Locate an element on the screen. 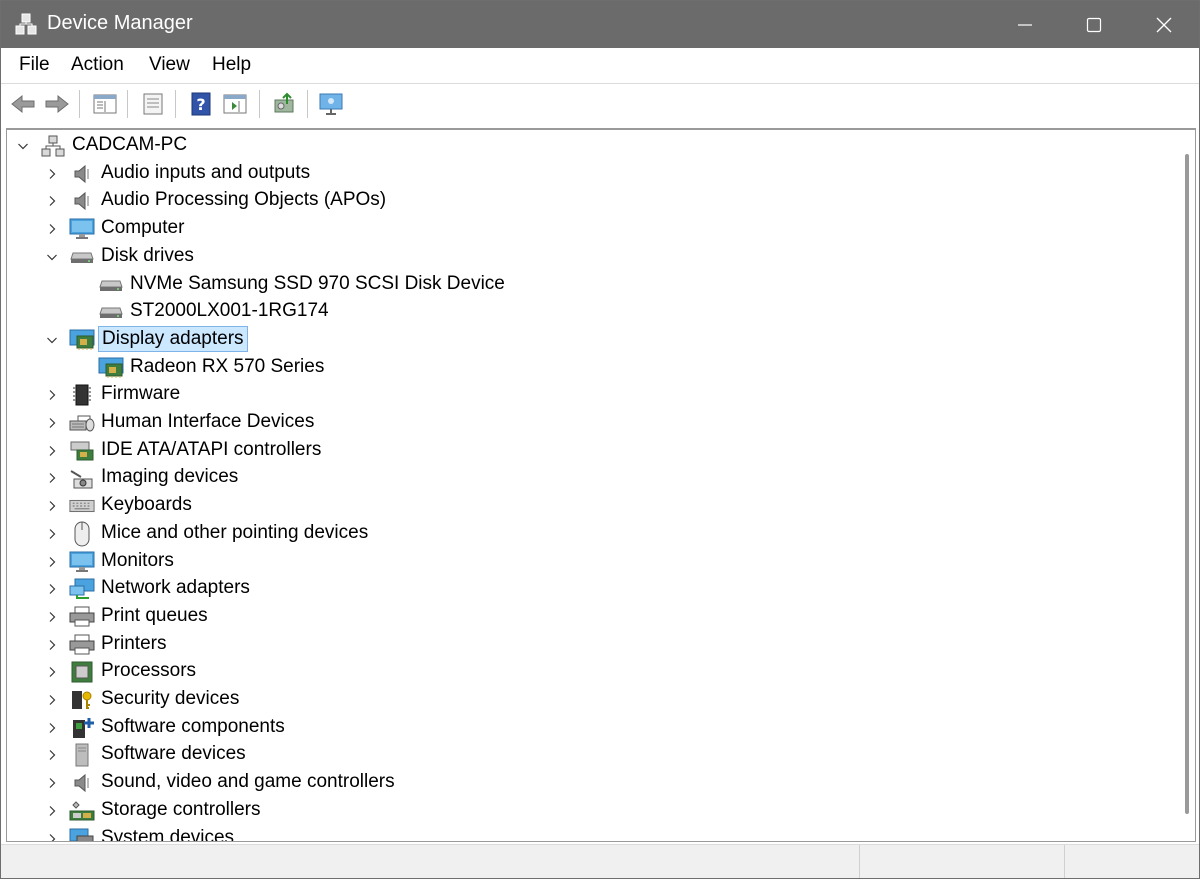 This screenshot has width=1200, height=879. help-icon: ? is located at coordinates (201, 104).